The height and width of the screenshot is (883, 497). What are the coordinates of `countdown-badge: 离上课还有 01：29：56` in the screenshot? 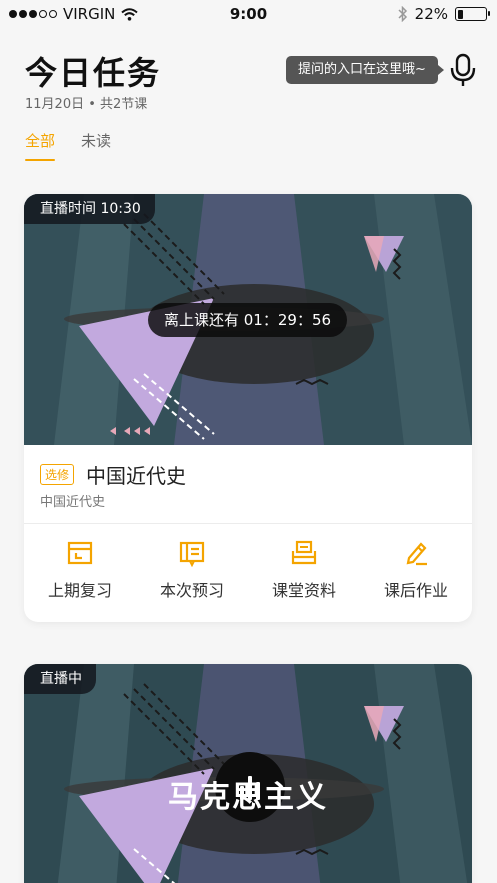 It's located at (248, 320).